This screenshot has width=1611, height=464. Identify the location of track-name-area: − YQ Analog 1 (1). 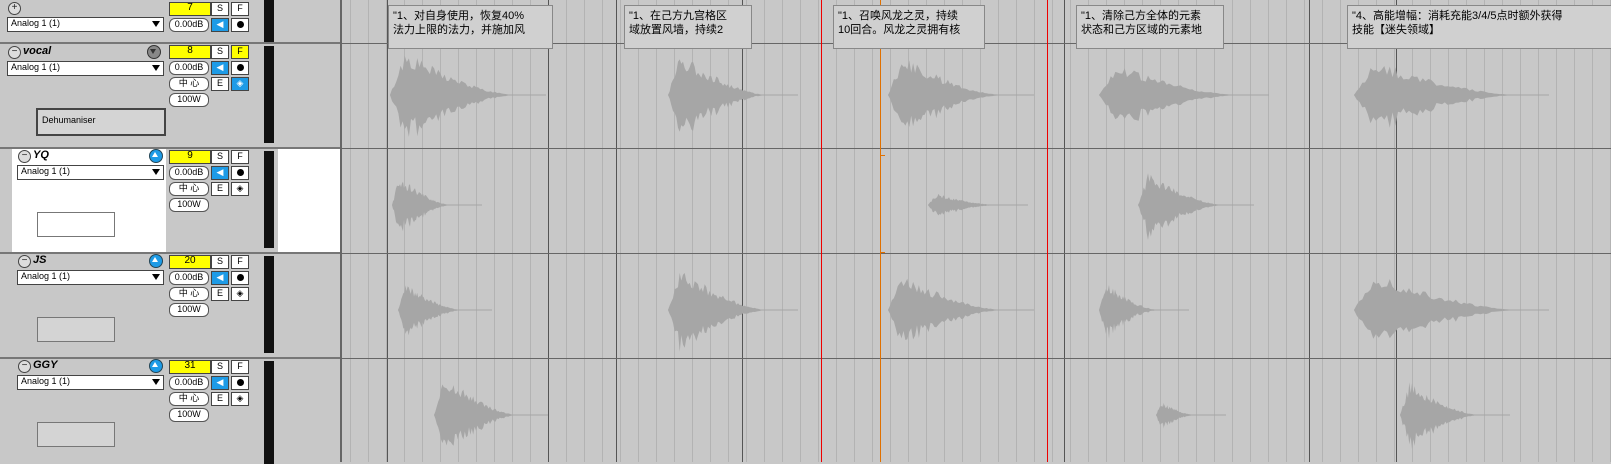
(89, 200).